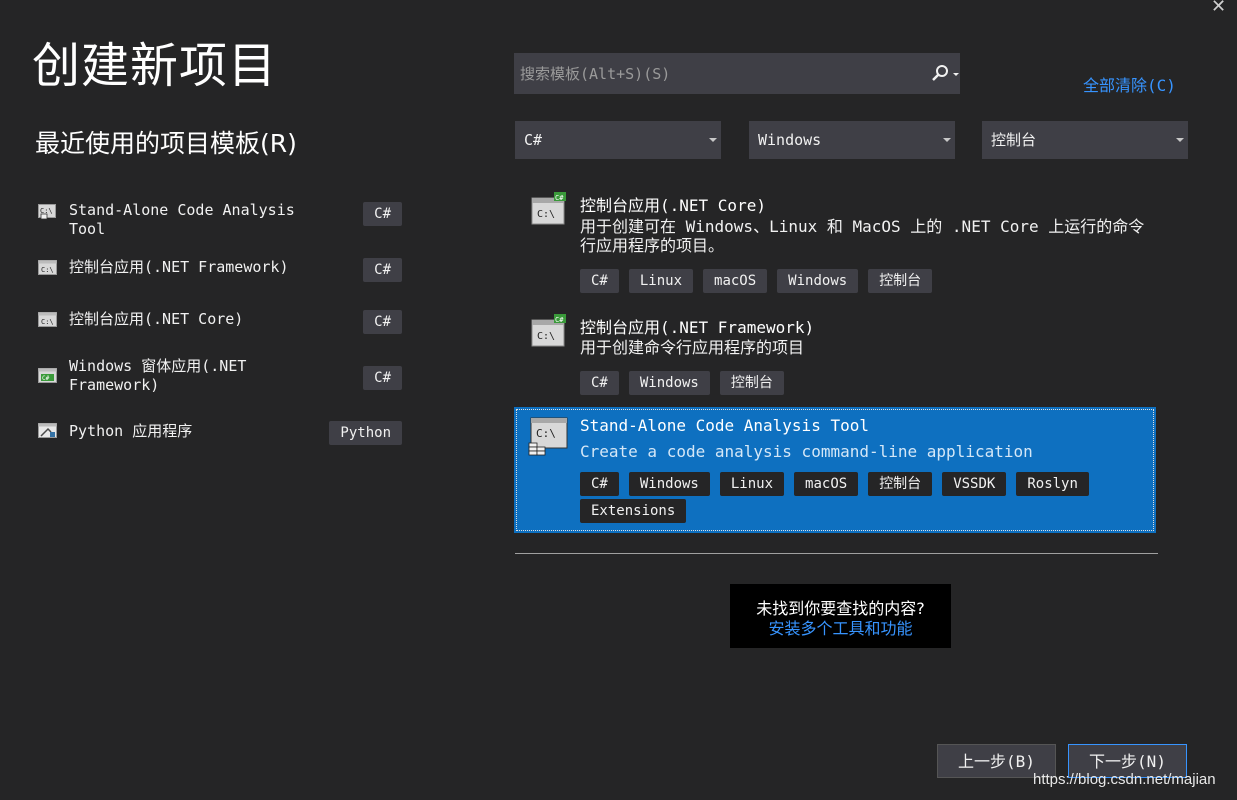  I want to click on language-filter-dropdown: C#, so click(618, 140).